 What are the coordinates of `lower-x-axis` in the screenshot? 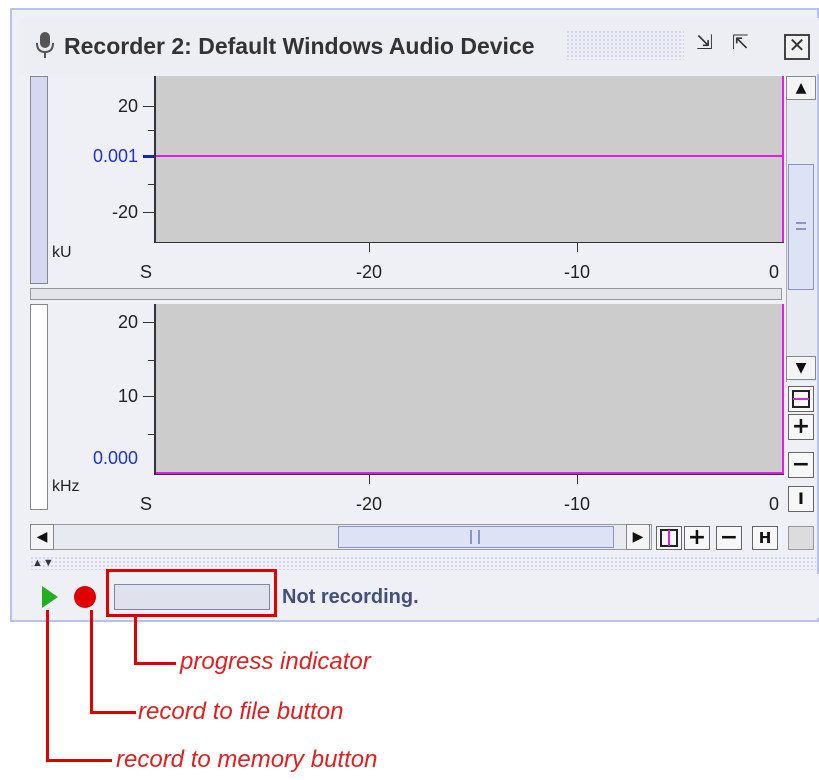 It's located at (469, 474).